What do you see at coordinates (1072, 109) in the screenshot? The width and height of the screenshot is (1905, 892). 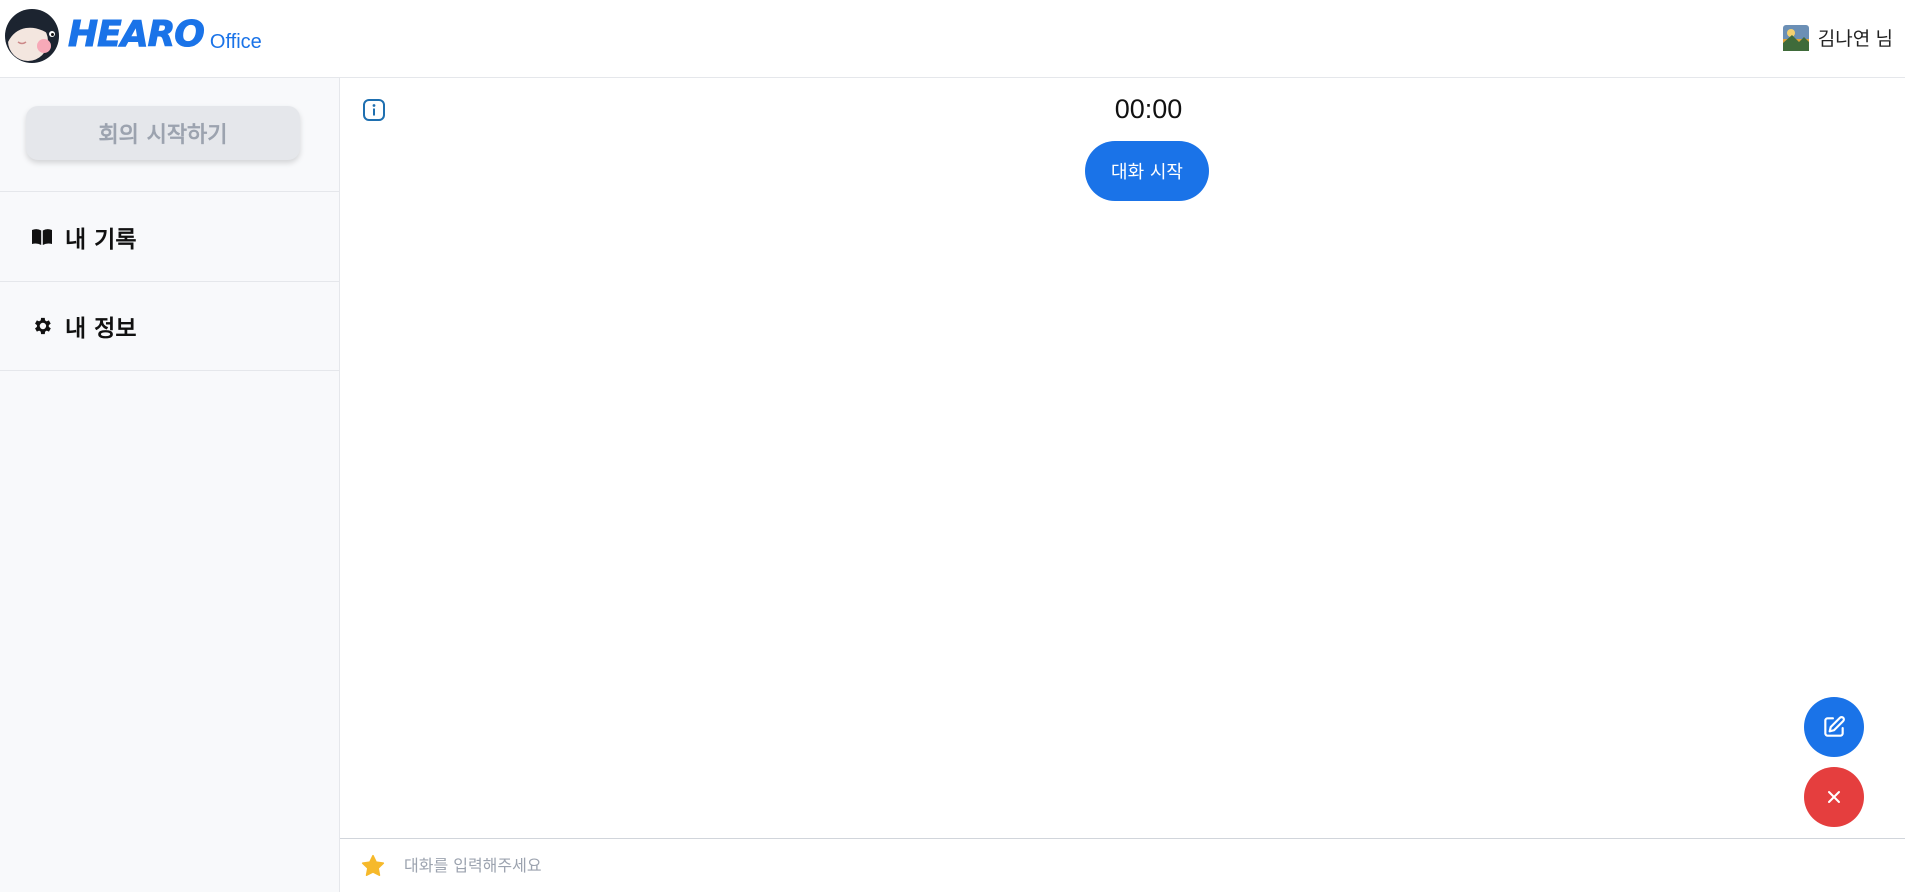 I see `timer-display: 00:00` at bounding box center [1072, 109].